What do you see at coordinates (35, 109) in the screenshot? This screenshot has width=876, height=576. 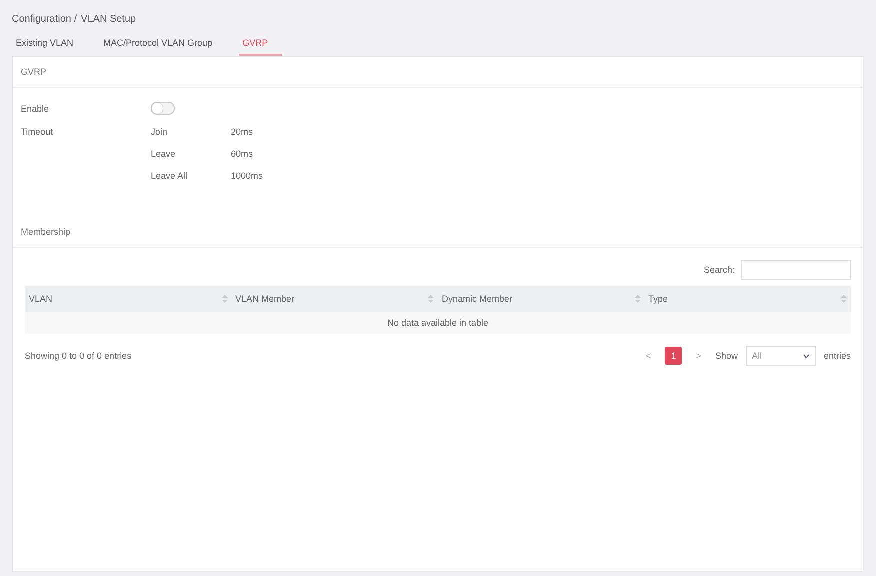 I see `field-label: Enable` at bounding box center [35, 109].